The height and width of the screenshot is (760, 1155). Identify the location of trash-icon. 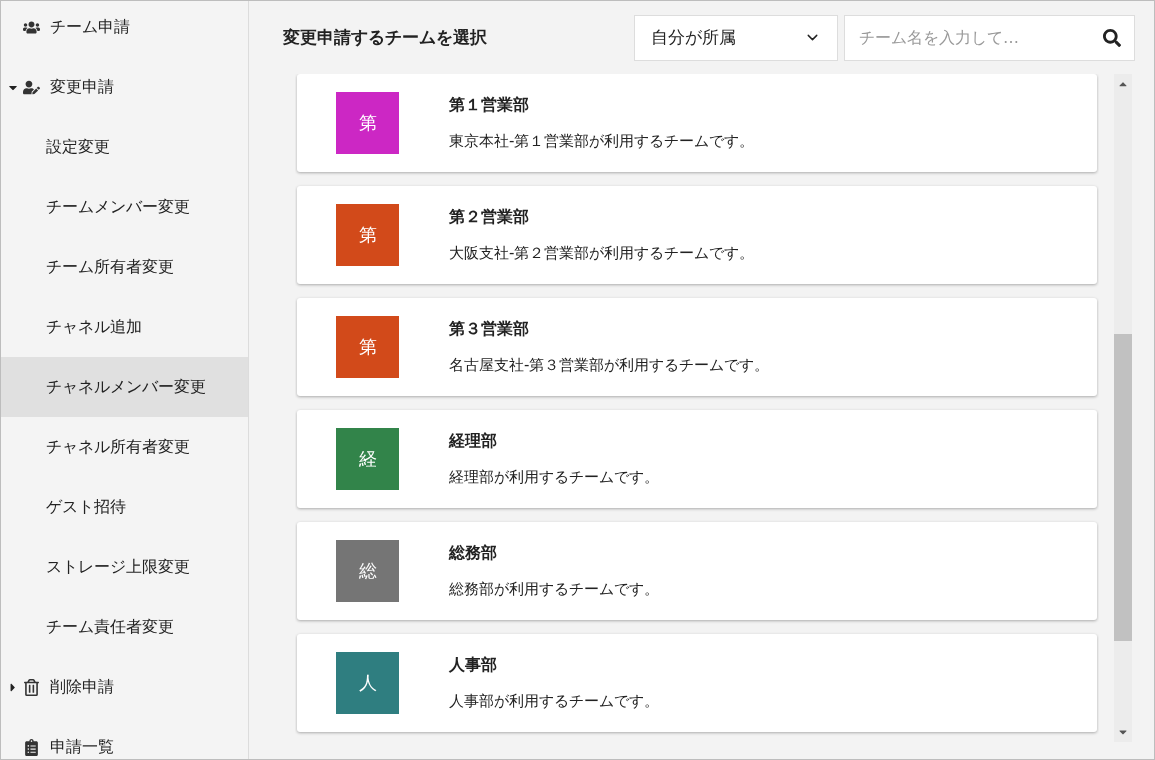
(31, 687).